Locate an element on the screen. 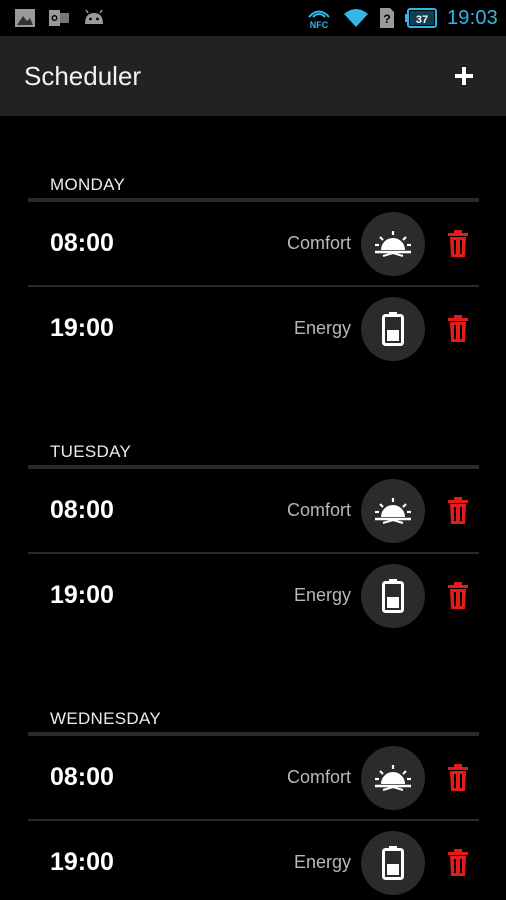  outlook-icon is located at coordinates (59, 18).